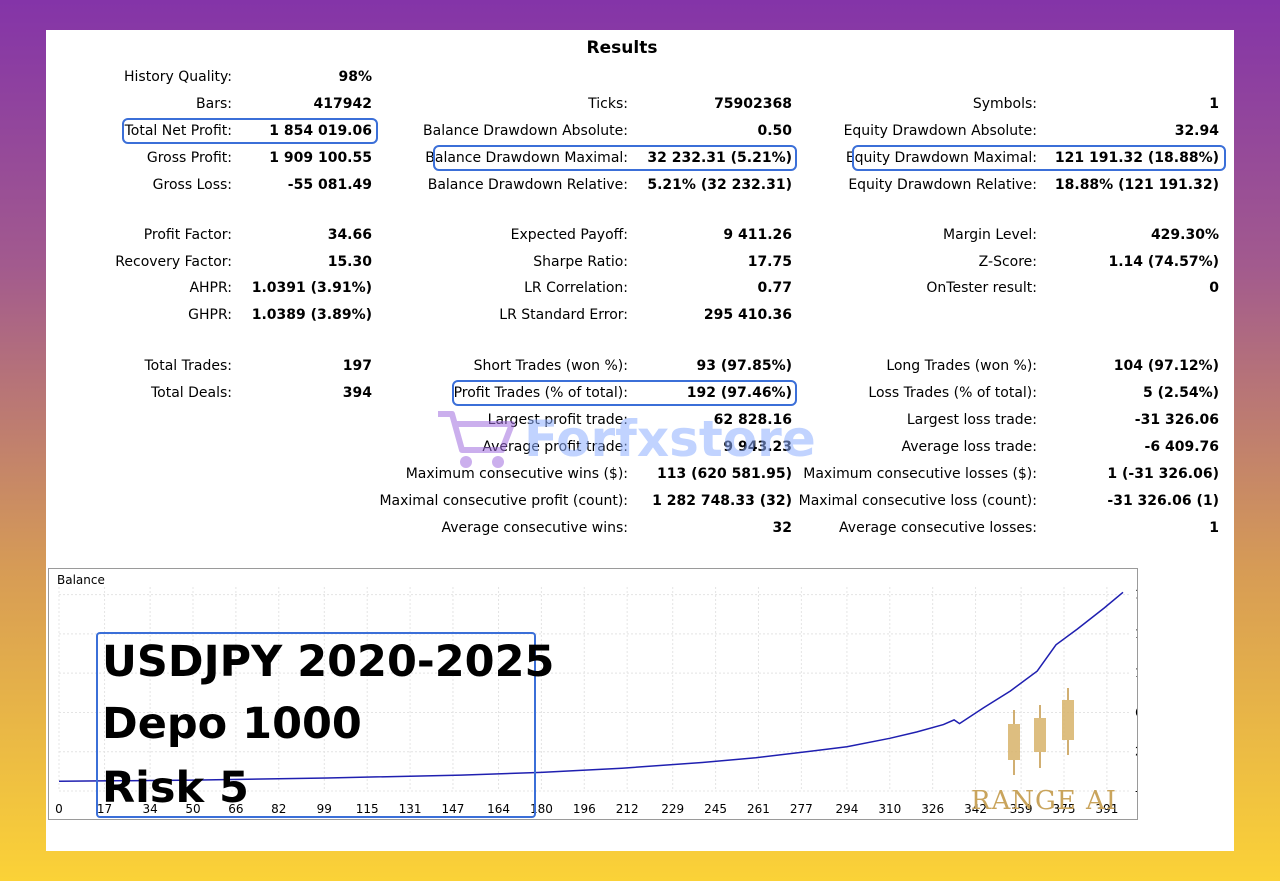 Image resolution: width=1280 pixels, height=881 pixels. I want to click on stat-label: Gross Loss:, so click(192, 185).